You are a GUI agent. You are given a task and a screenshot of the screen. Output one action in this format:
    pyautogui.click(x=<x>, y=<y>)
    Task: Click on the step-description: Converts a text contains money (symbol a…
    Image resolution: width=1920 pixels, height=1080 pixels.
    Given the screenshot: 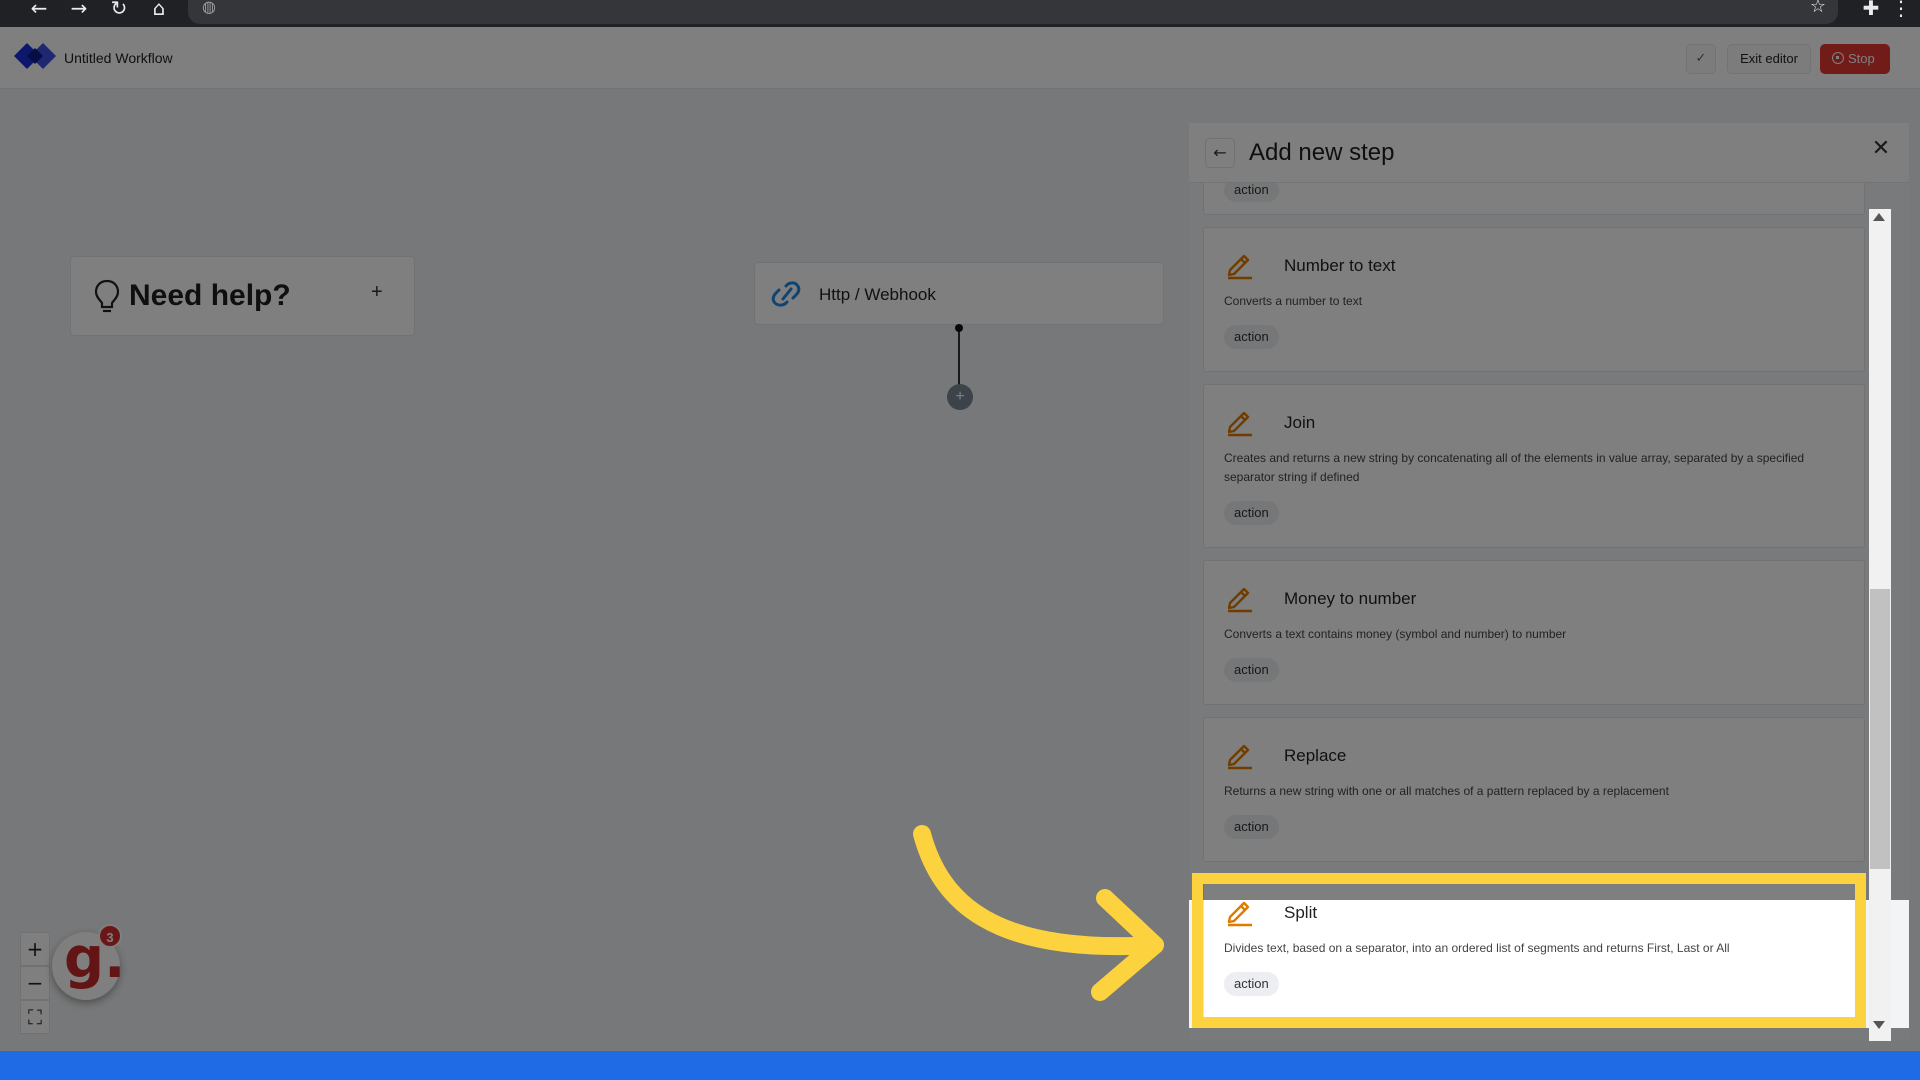 What is the action you would take?
    pyautogui.click(x=1395, y=634)
    